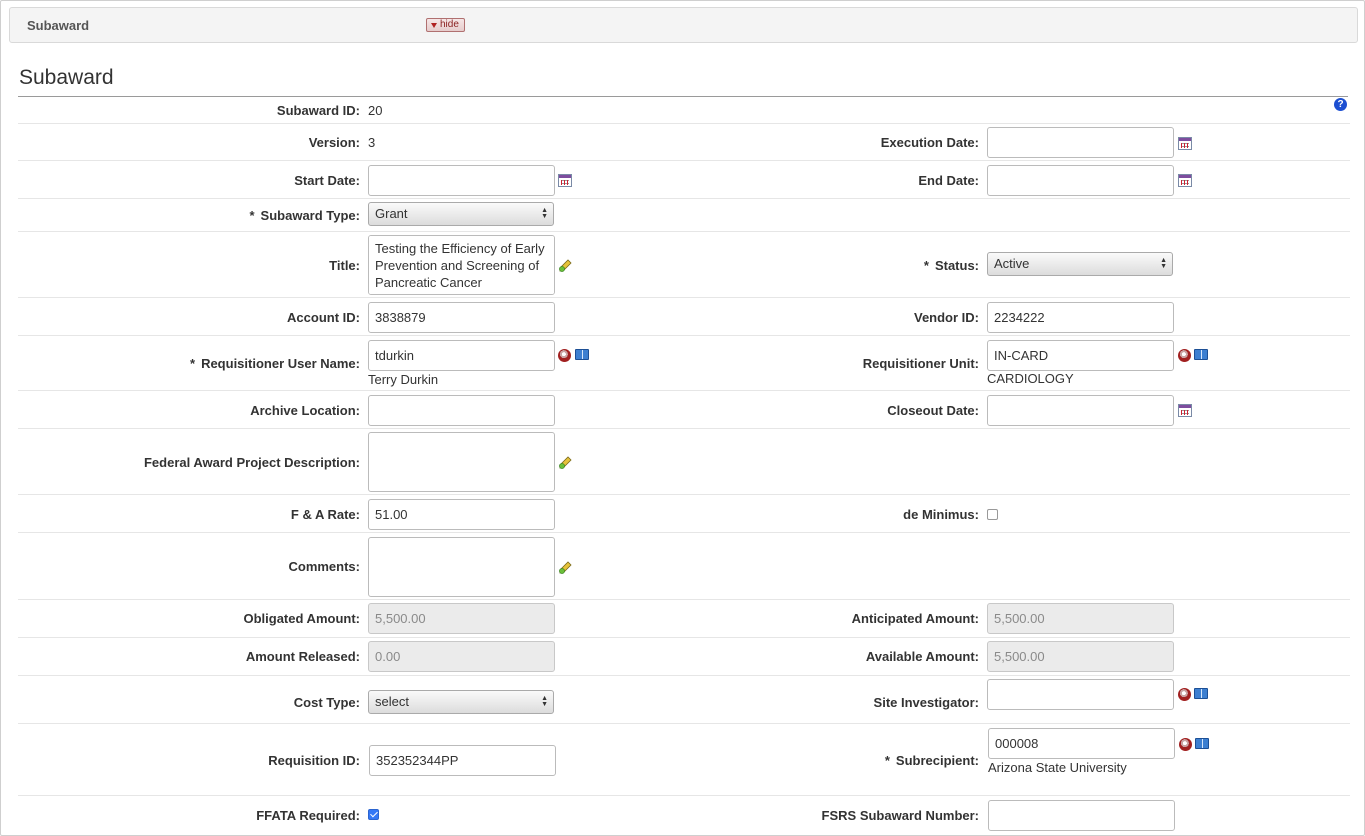  I want to click on section-title: Subaward, so click(66, 77).